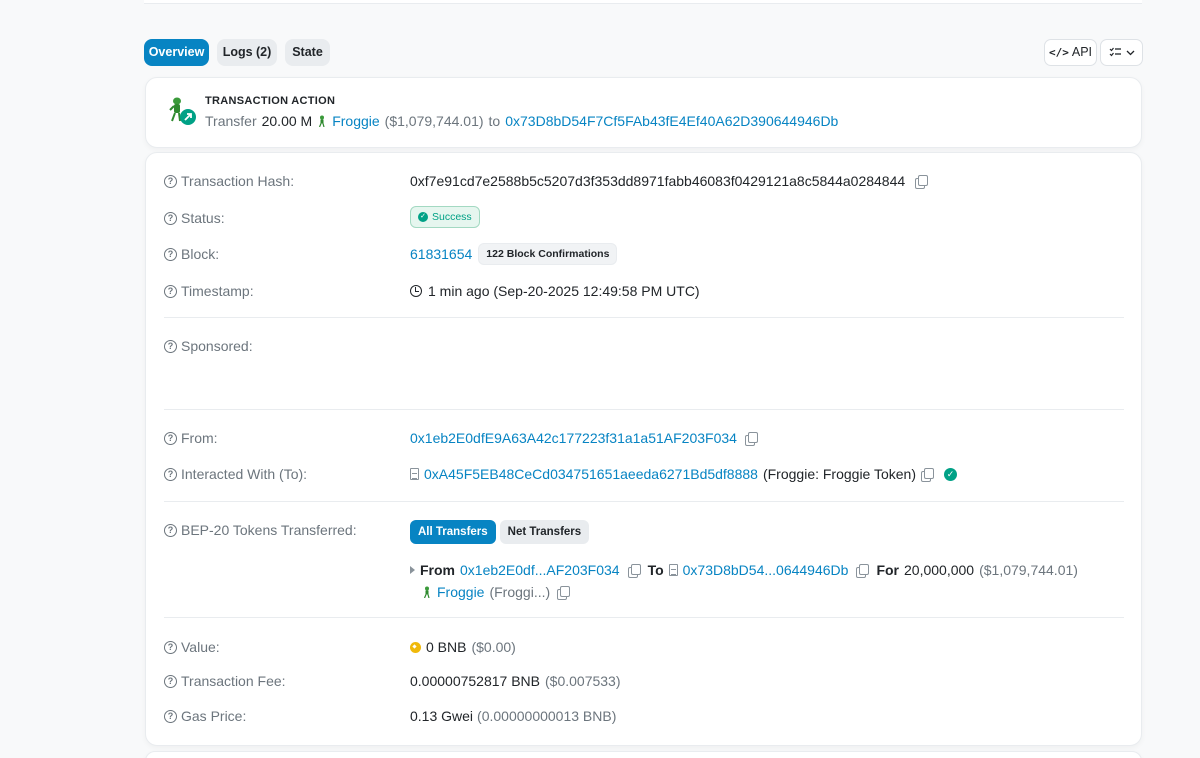 This screenshot has width=1200, height=758. Describe the element at coordinates (1130, 52) in the screenshot. I see `chevron-down-icon` at that location.